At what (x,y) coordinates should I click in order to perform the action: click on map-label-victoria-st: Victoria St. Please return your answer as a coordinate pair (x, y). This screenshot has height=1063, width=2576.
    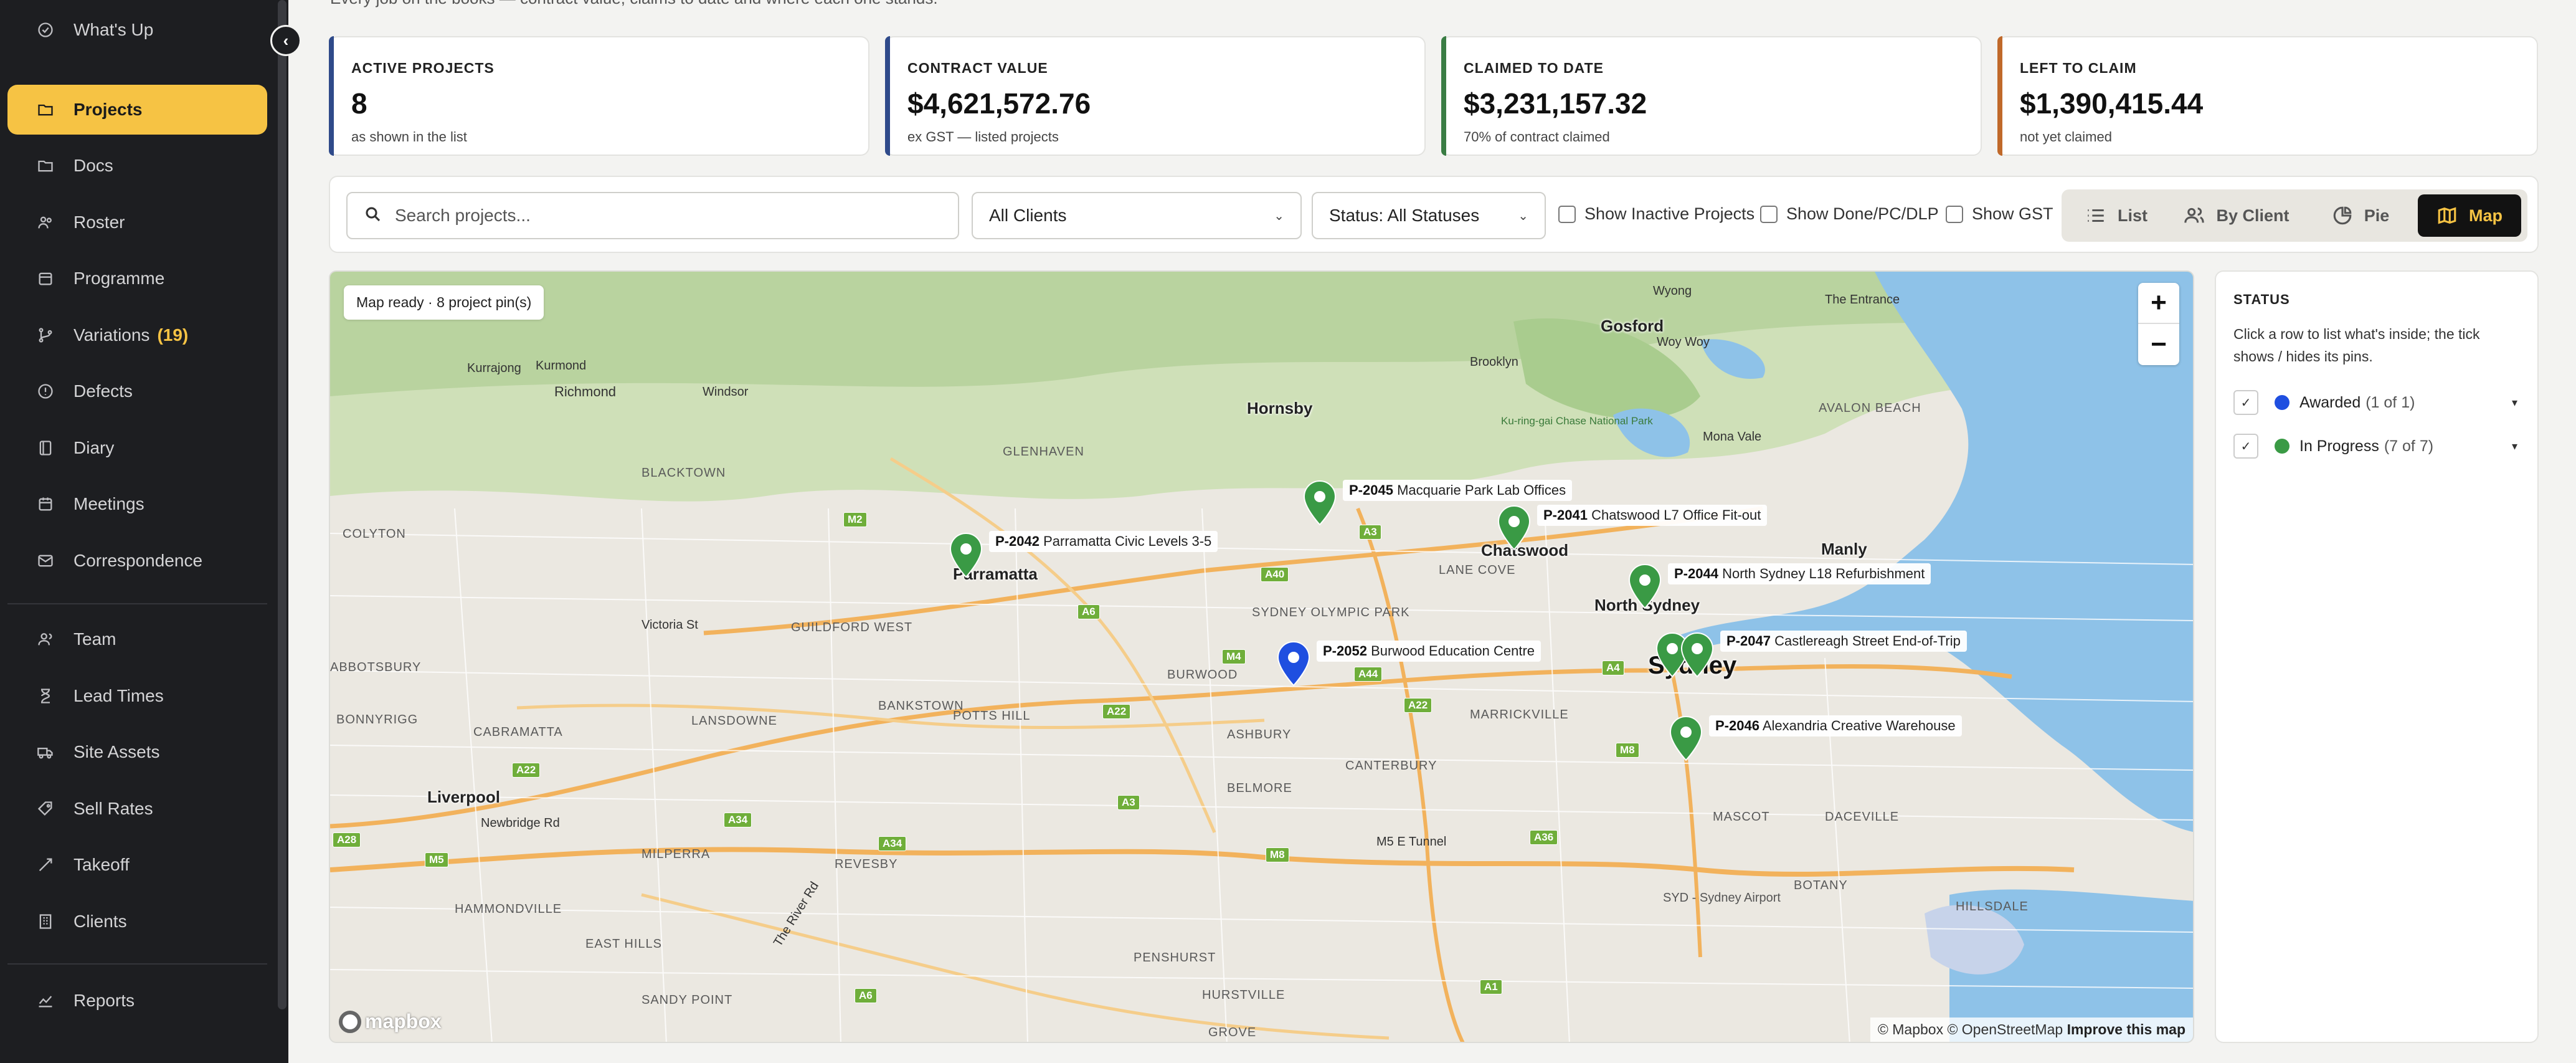
    Looking at the image, I should click on (670, 625).